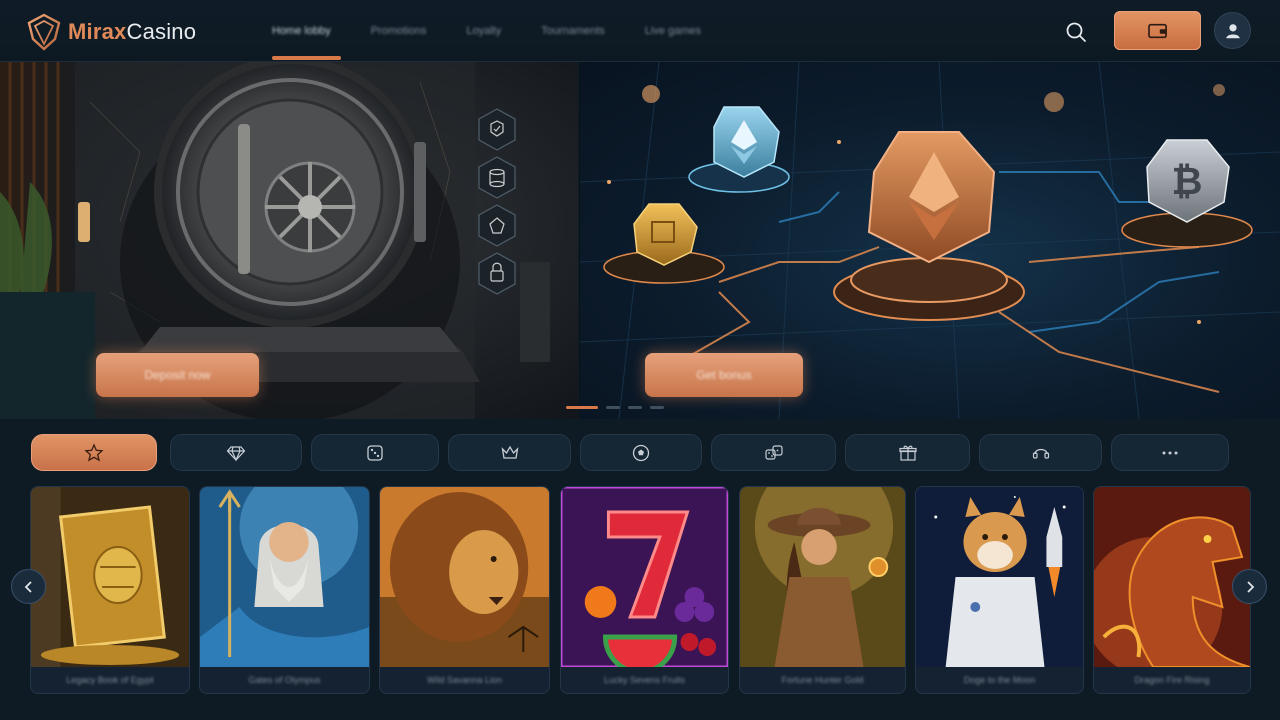 This screenshot has height=720, width=1280. What do you see at coordinates (573, 31) in the screenshot?
I see `nav-item-tournaments: Tournaments` at bounding box center [573, 31].